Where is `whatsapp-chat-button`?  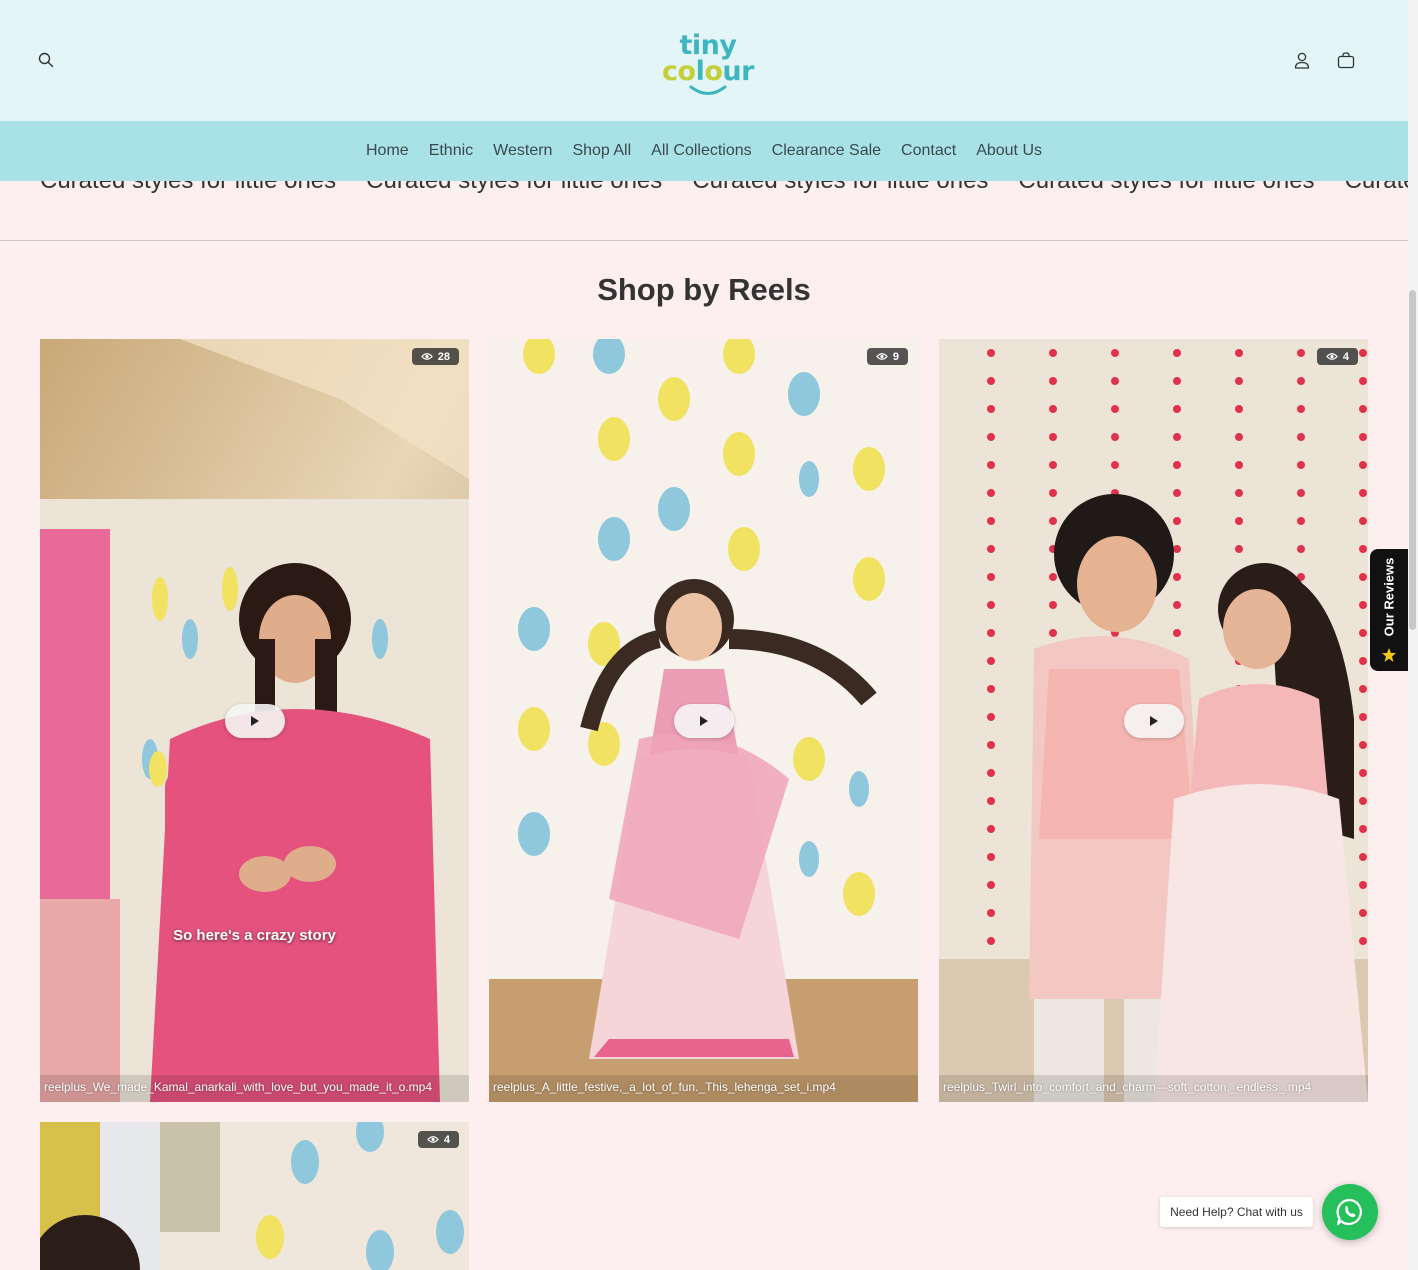
whatsapp-chat-button is located at coordinates (1350, 1212).